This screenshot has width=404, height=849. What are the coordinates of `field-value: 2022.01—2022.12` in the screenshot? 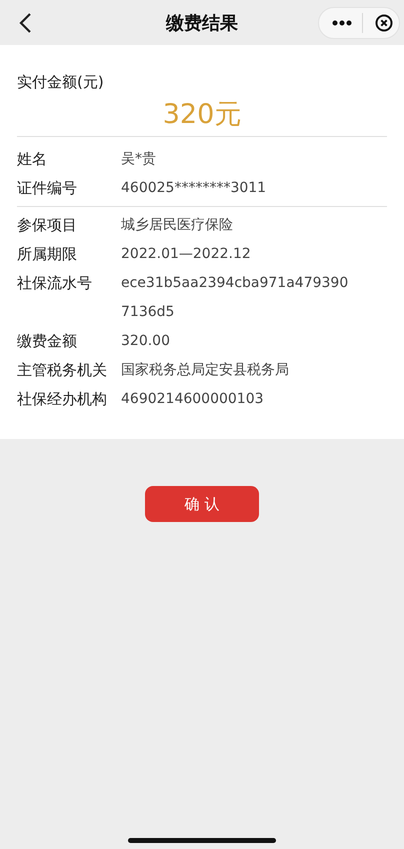 It's located at (186, 254).